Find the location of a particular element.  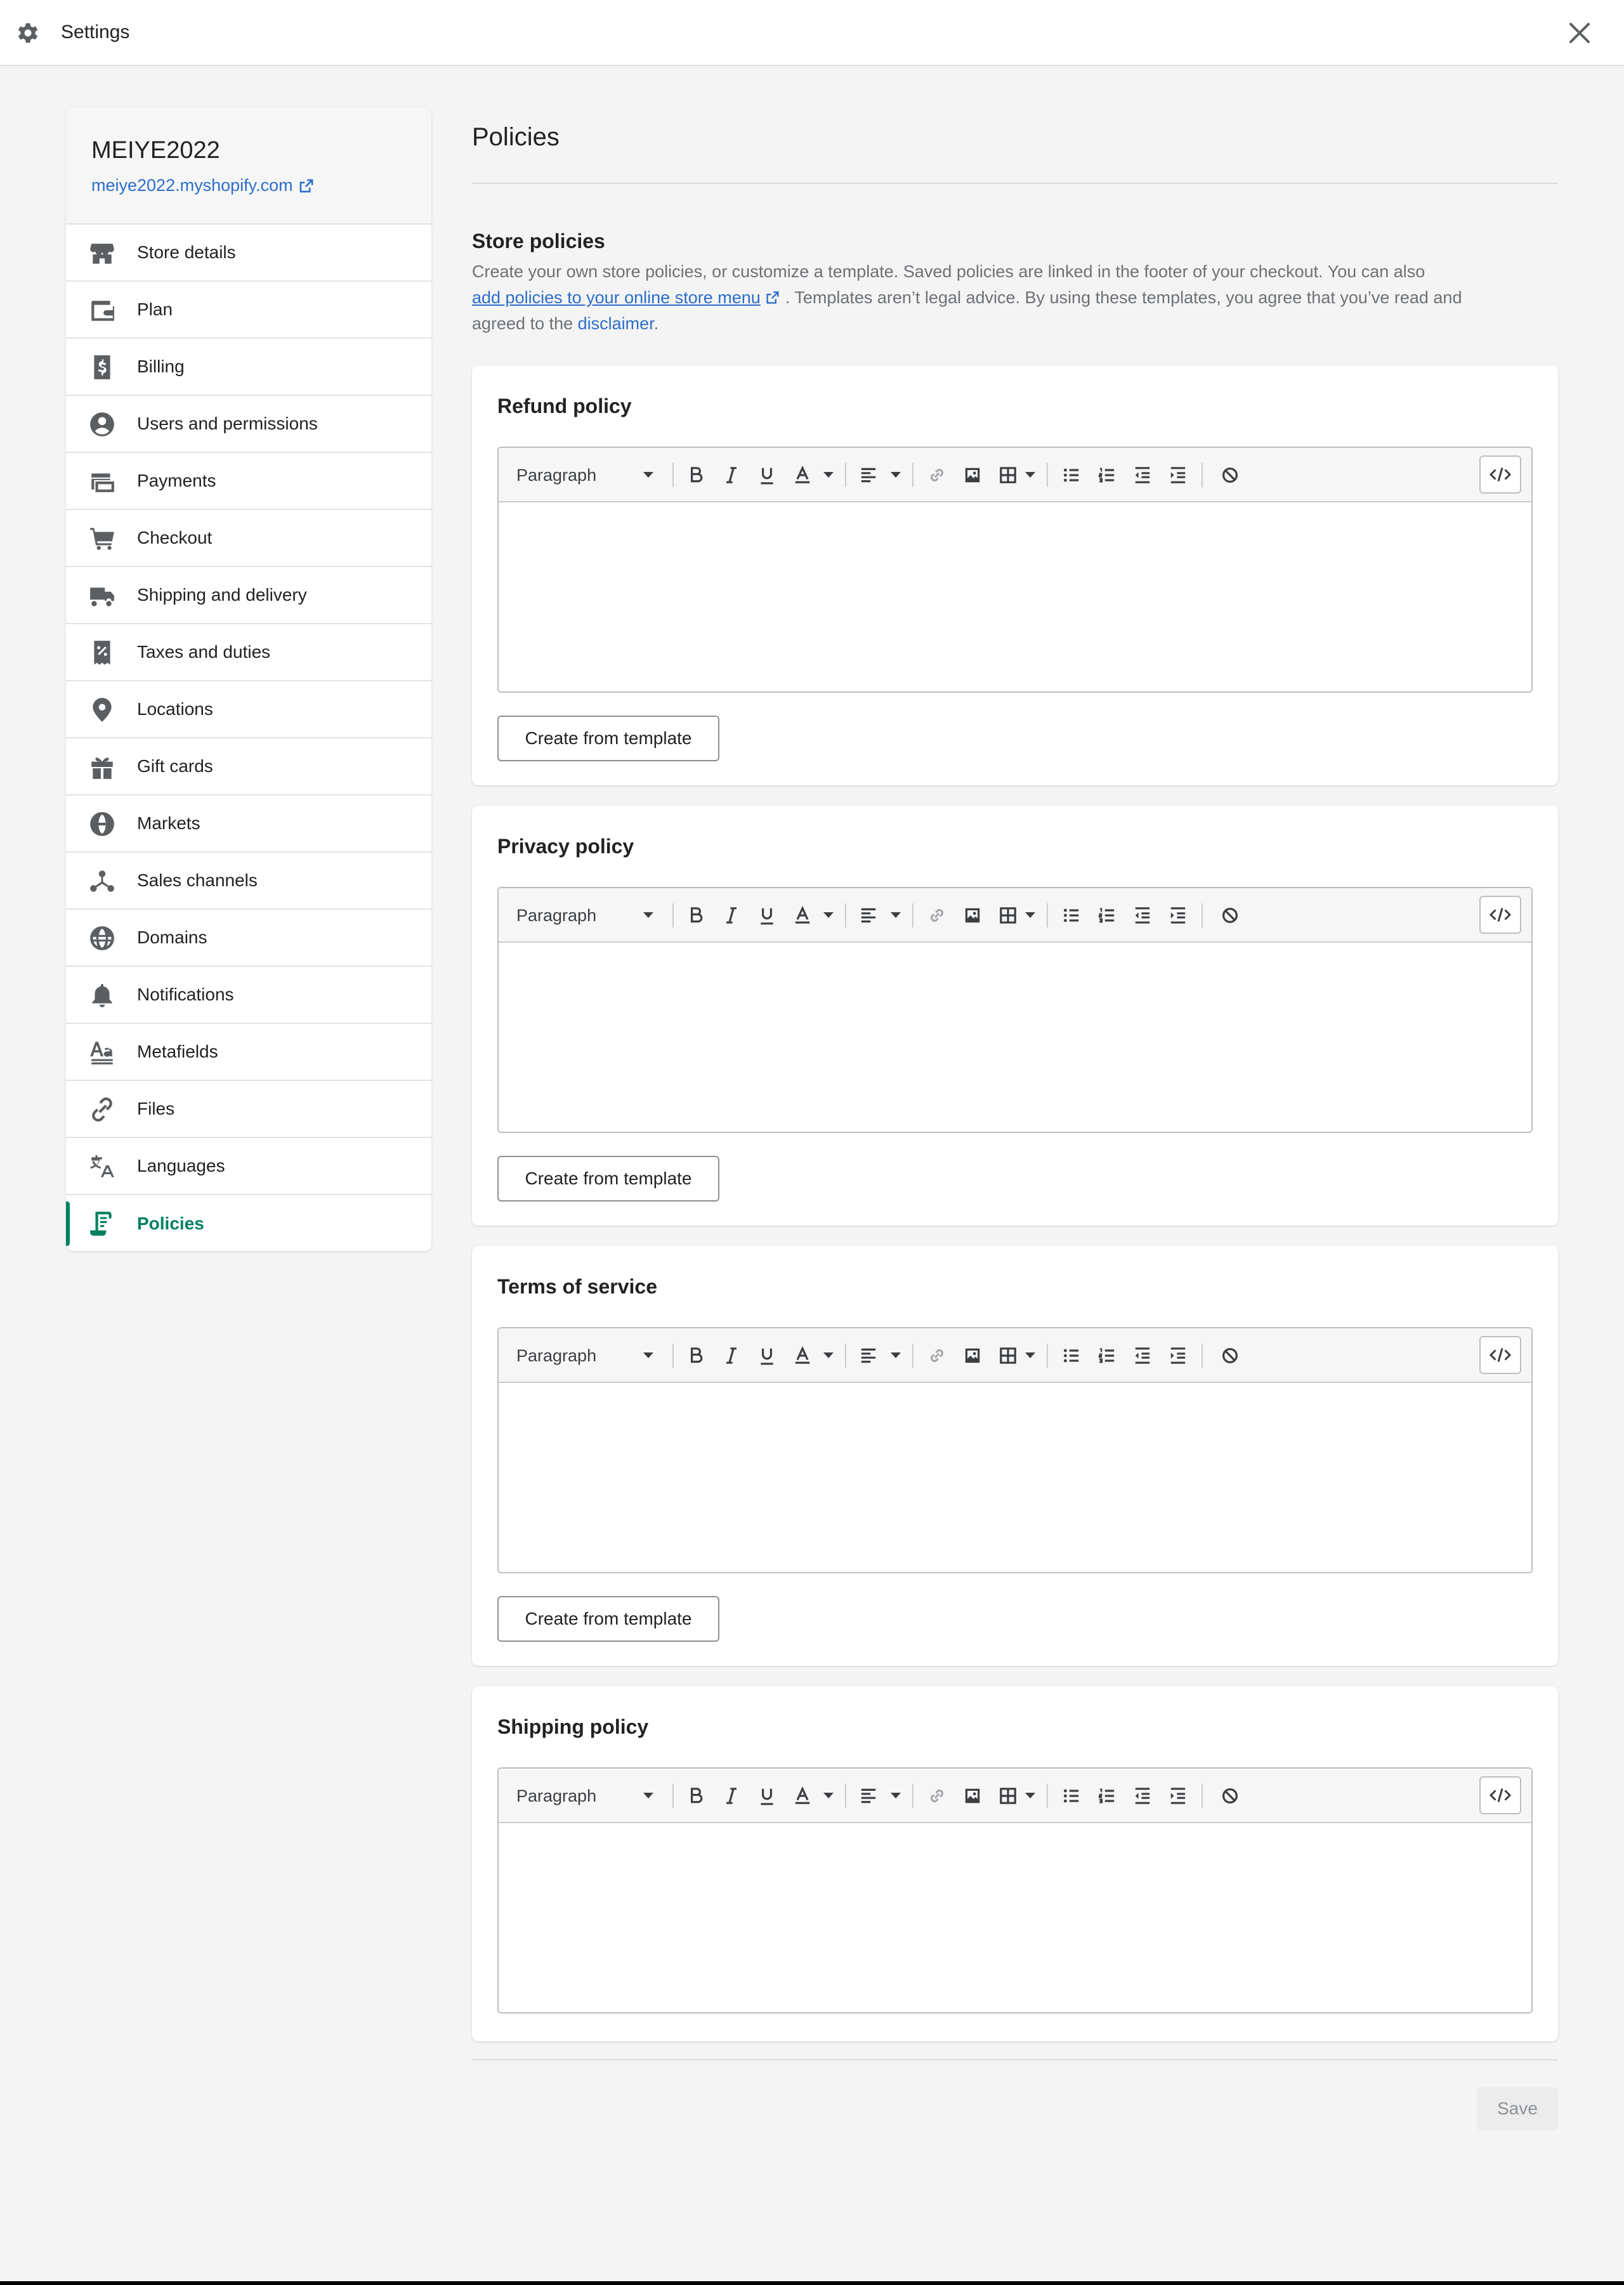

store-url-link: meiye2022.myshopify.com is located at coordinates (248, 186).